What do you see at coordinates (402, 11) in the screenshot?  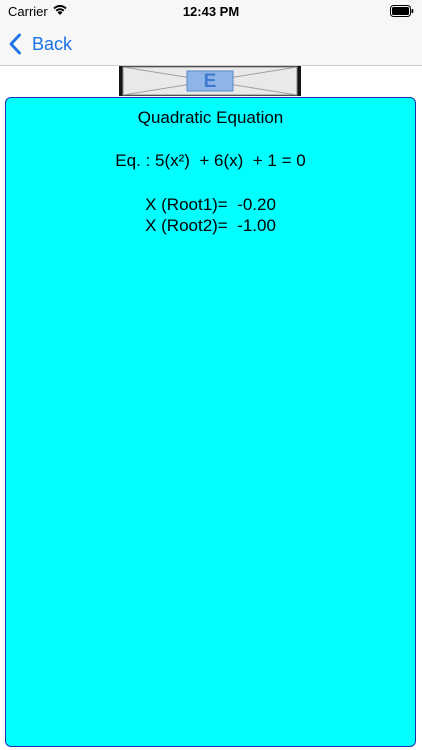 I see `battery-icon` at bounding box center [402, 11].